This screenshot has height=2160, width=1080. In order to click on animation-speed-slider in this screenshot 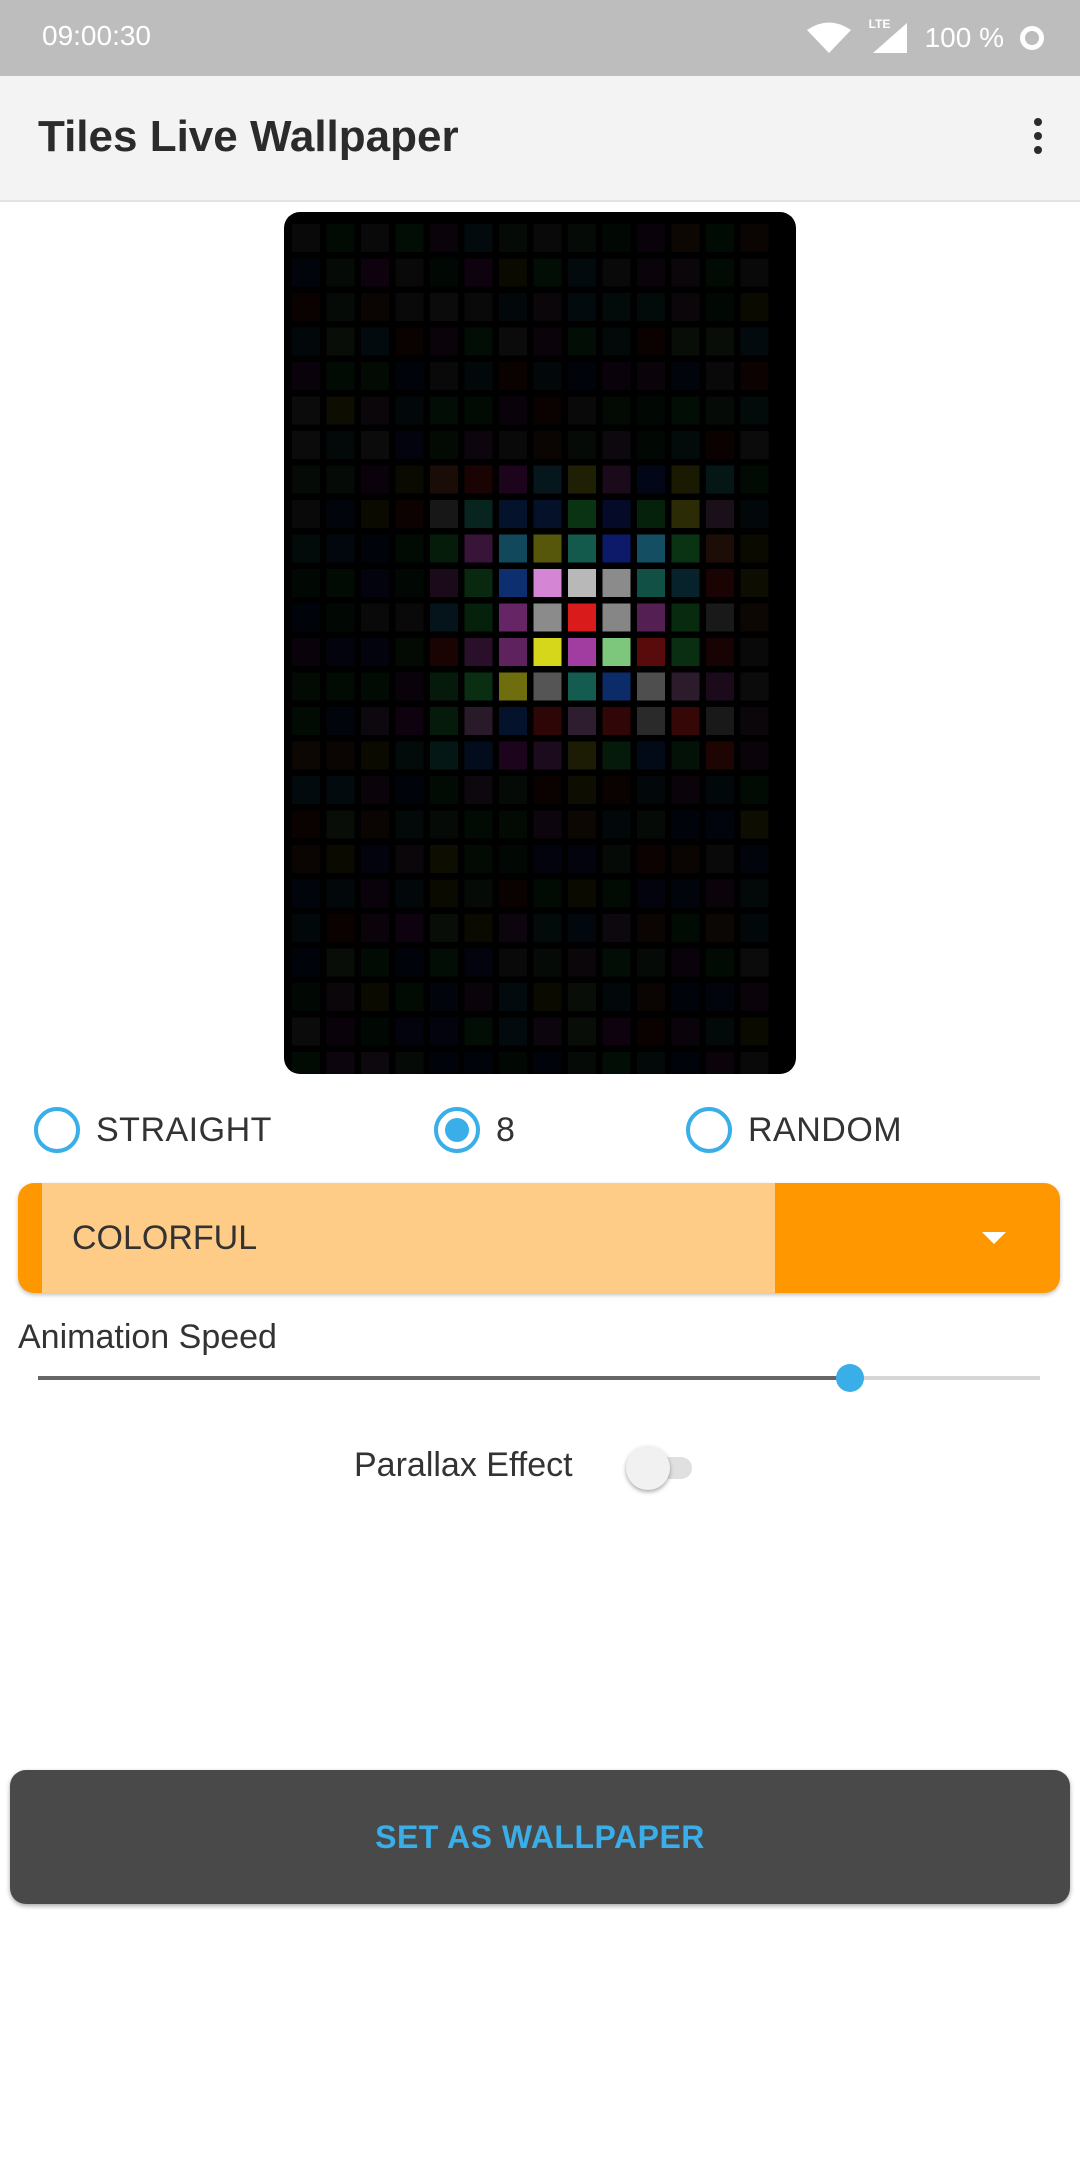, I will do `click(539, 1378)`.